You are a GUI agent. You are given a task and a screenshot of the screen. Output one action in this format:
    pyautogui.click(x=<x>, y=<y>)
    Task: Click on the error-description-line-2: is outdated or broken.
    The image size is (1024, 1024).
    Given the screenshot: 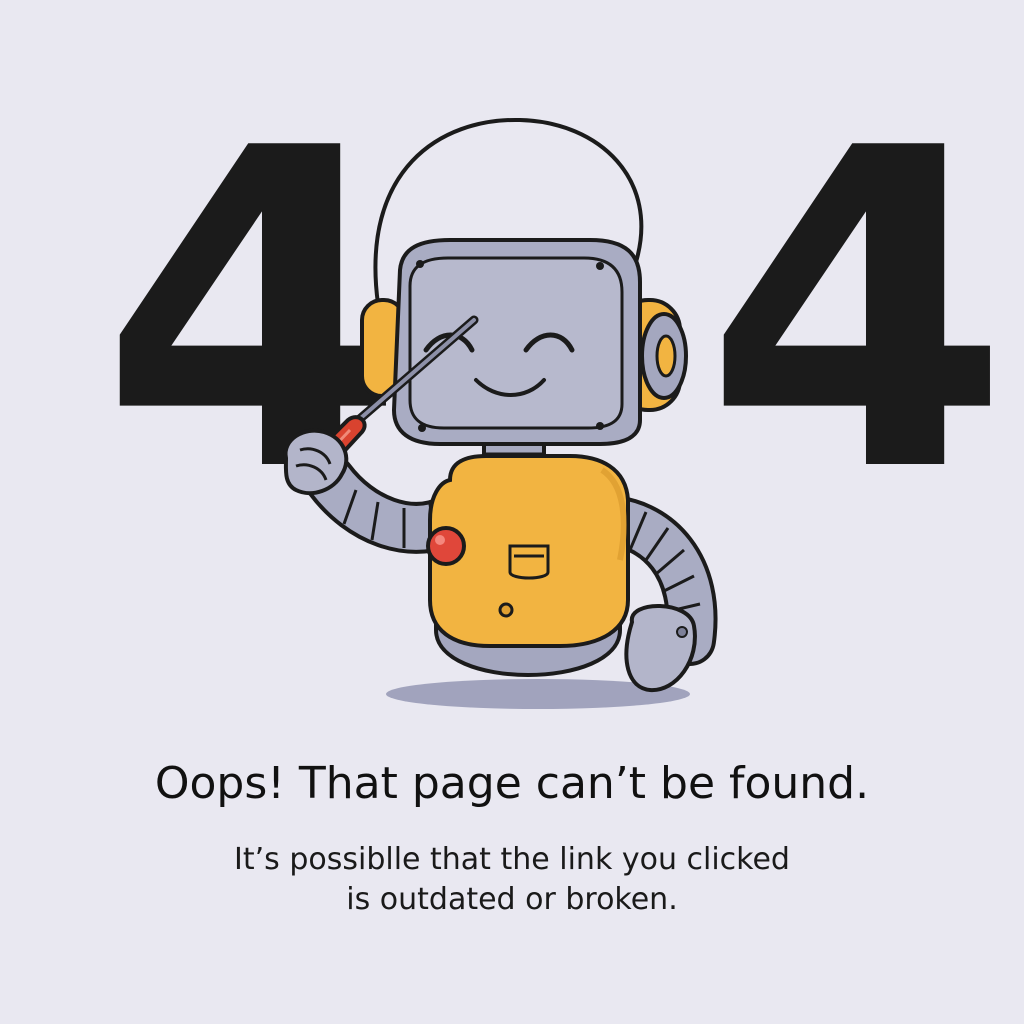 What is the action you would take?
    pyautogui.click(x=512, y=899)
    